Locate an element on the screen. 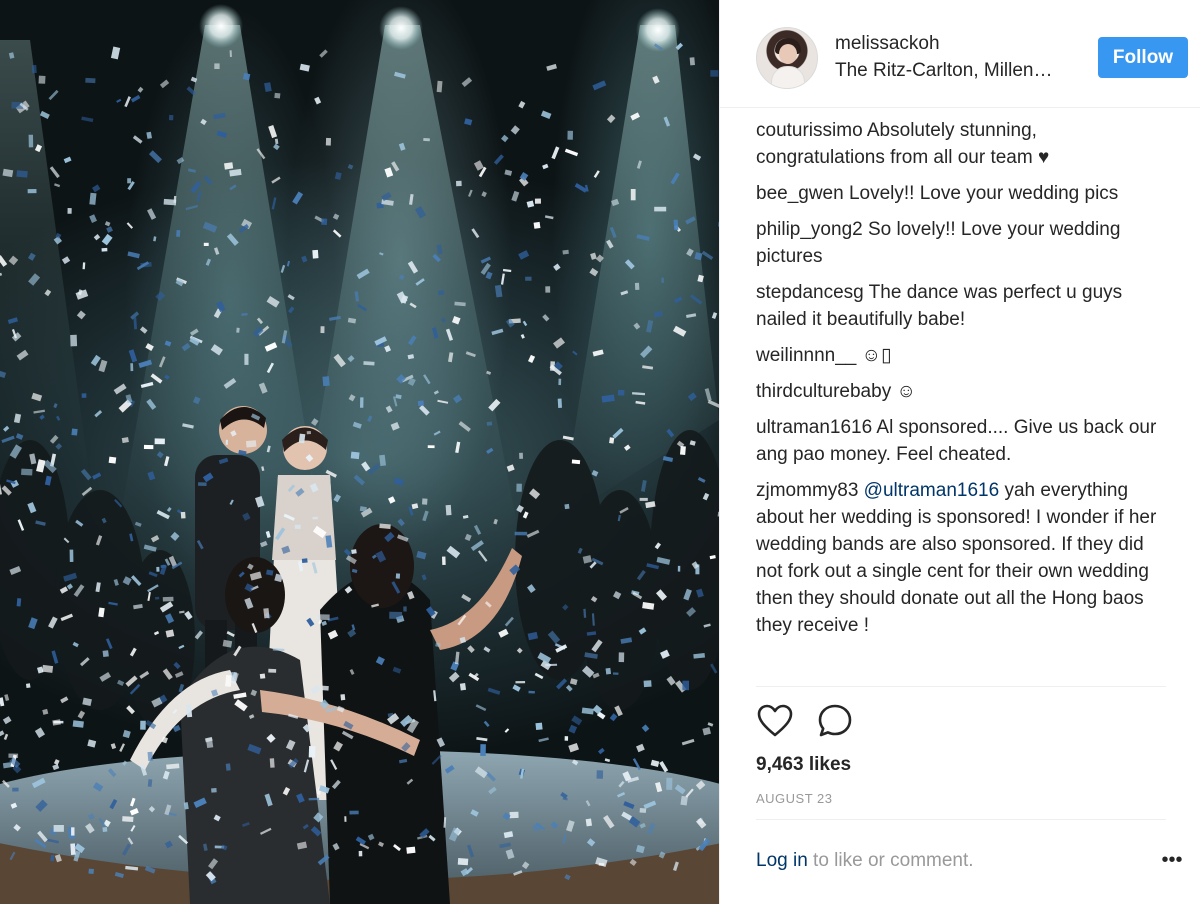 This screenshot has height=904, width=1200. comment-item: bee_gwen Lovely!! Love your wedding pics is located at coordinates (961, 193).